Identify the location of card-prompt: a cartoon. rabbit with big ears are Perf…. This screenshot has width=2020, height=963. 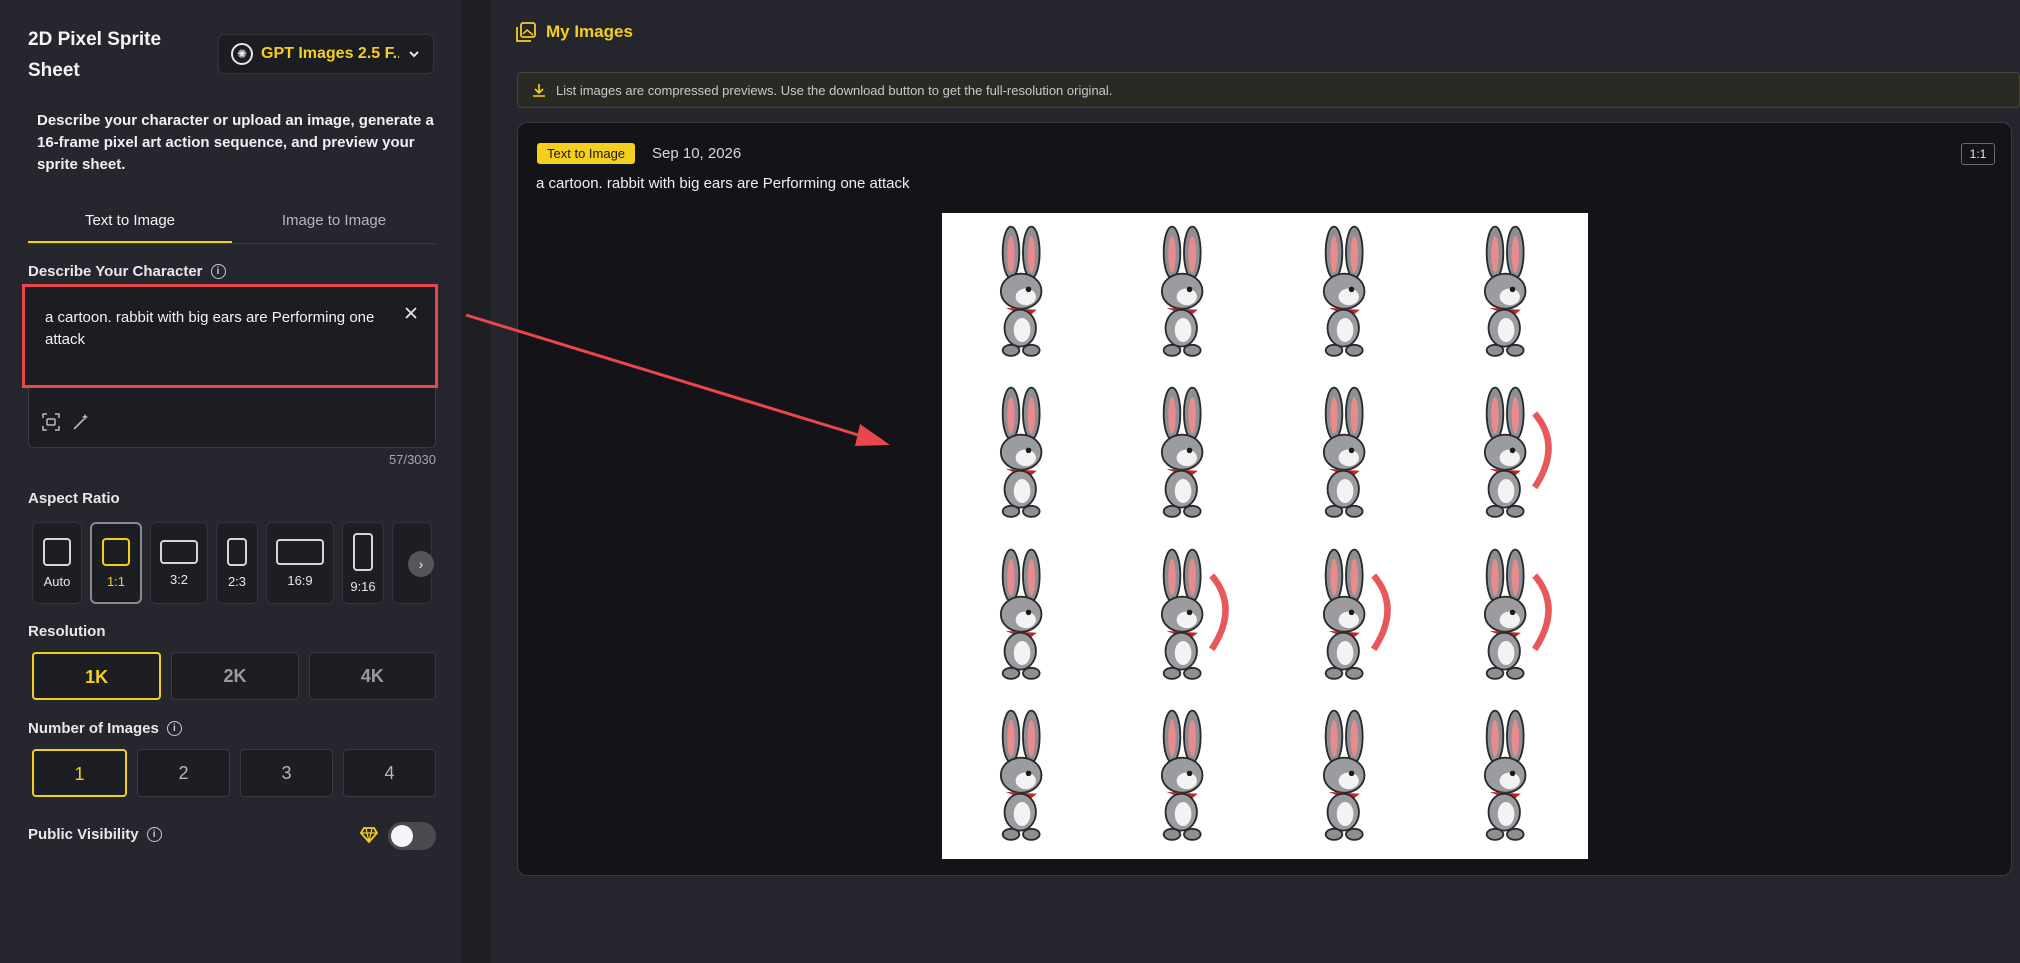
(723, 183).